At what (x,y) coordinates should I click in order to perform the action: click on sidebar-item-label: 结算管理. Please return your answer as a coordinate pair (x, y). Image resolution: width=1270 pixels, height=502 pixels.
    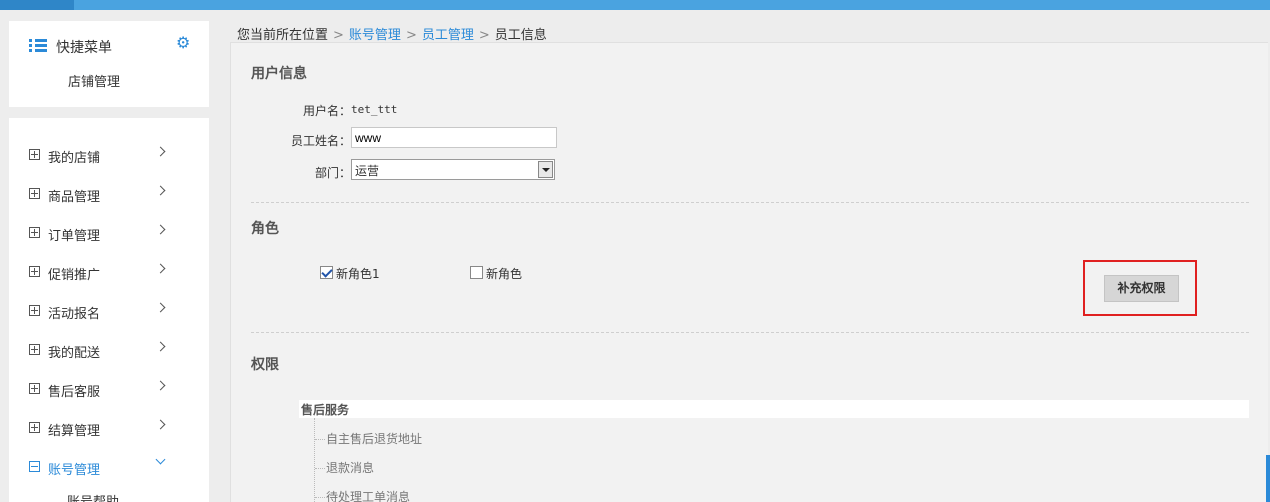
    Looking at the image, I should click on (74, 431).